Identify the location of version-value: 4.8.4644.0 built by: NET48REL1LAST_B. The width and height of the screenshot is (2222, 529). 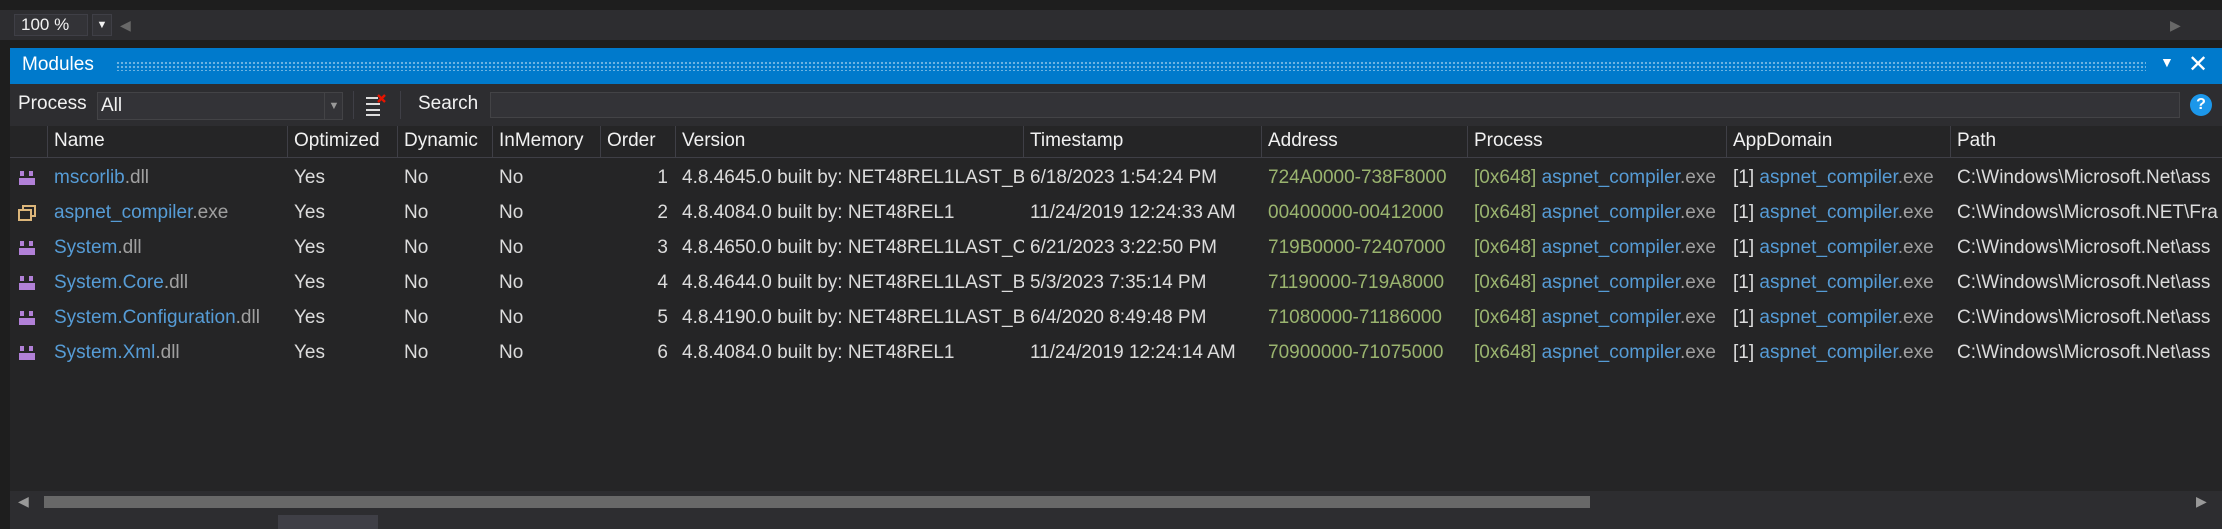
(853, 282).